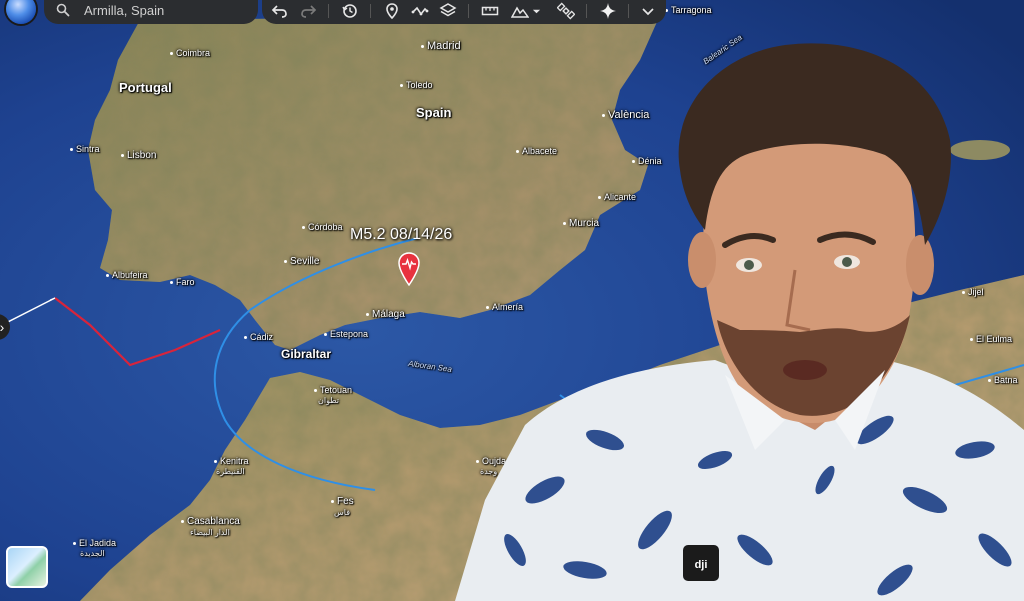 The width and height of the screenshot is (1024, 601). I want to click on city-label: Sintra, so click(85, 149).